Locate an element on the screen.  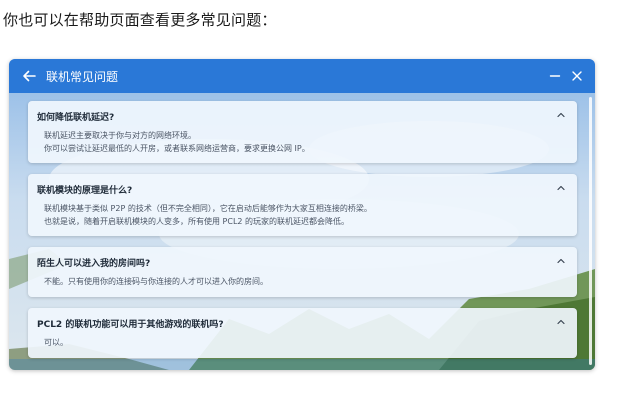
minimize-button is located at coordinates (555, 76).